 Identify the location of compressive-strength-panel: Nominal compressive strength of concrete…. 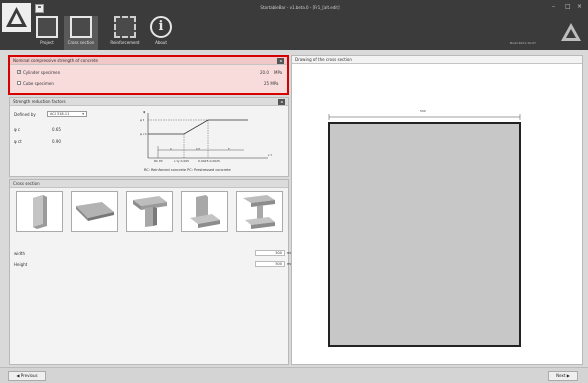
(148, 75).